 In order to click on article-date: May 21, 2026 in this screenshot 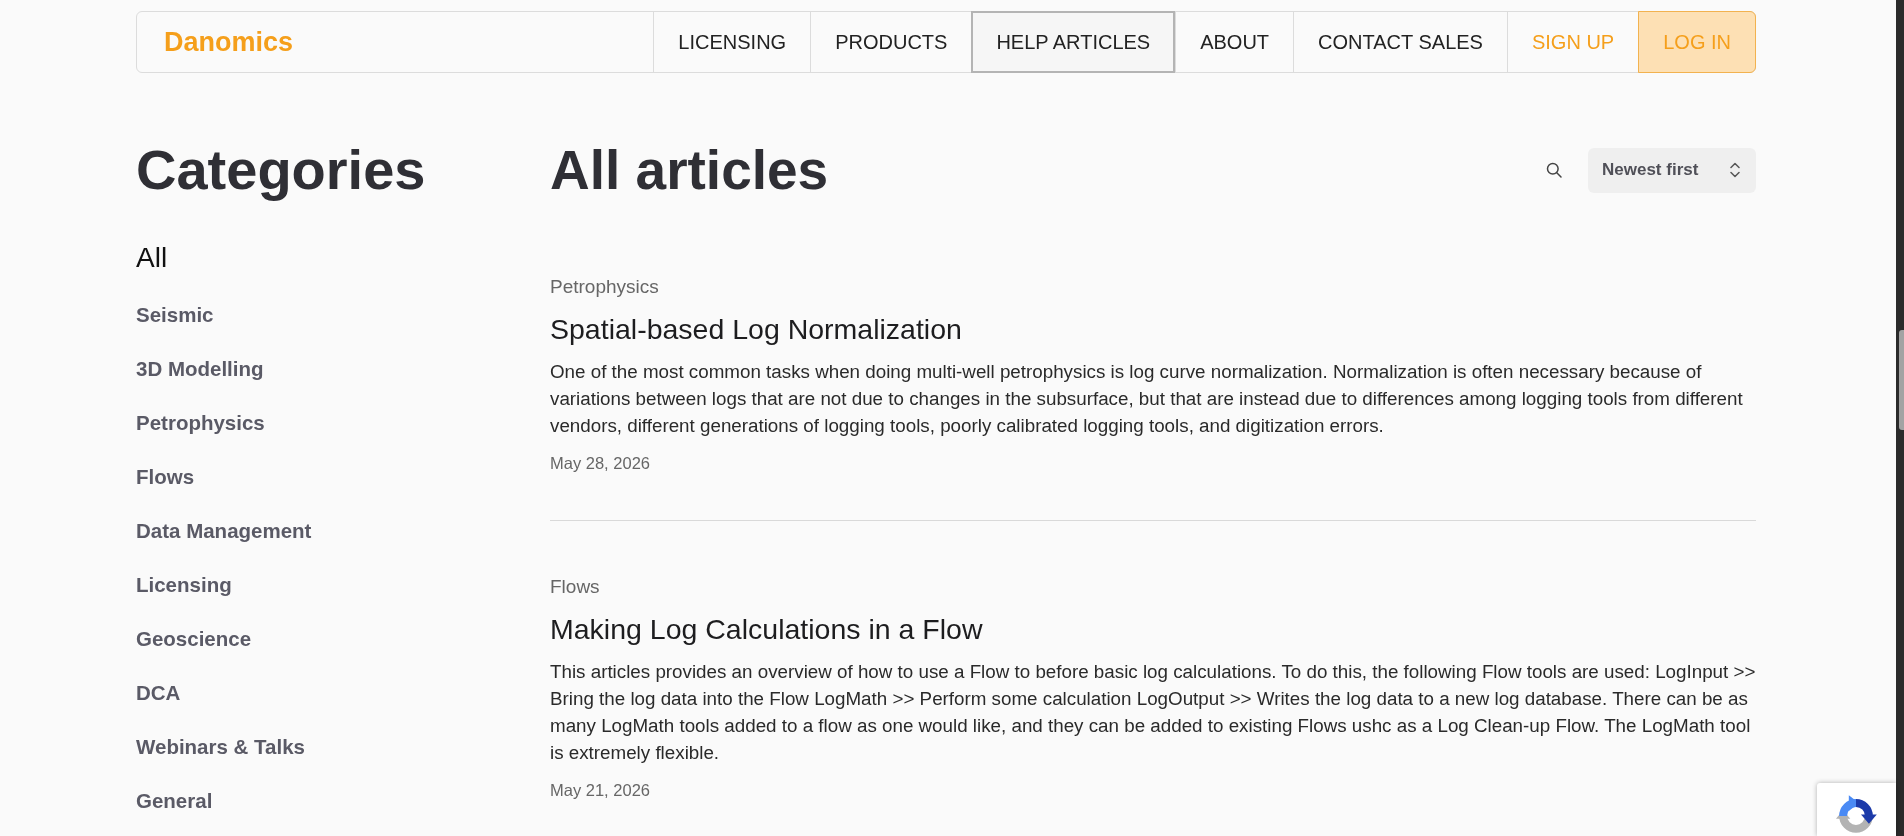, I will do `click(600, 790)`.